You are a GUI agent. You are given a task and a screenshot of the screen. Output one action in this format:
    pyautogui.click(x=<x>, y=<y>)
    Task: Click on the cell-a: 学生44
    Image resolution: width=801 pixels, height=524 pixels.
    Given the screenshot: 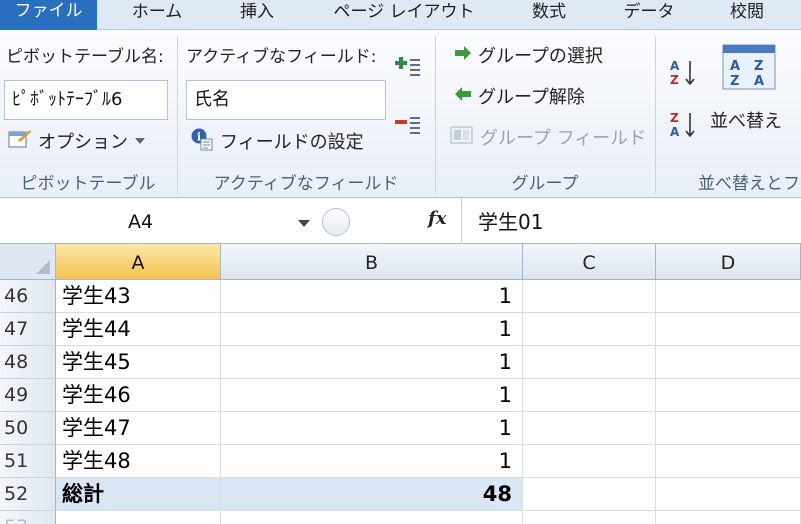 What is the action you would take?
    pyautogui.click(x=138, y=329)
    